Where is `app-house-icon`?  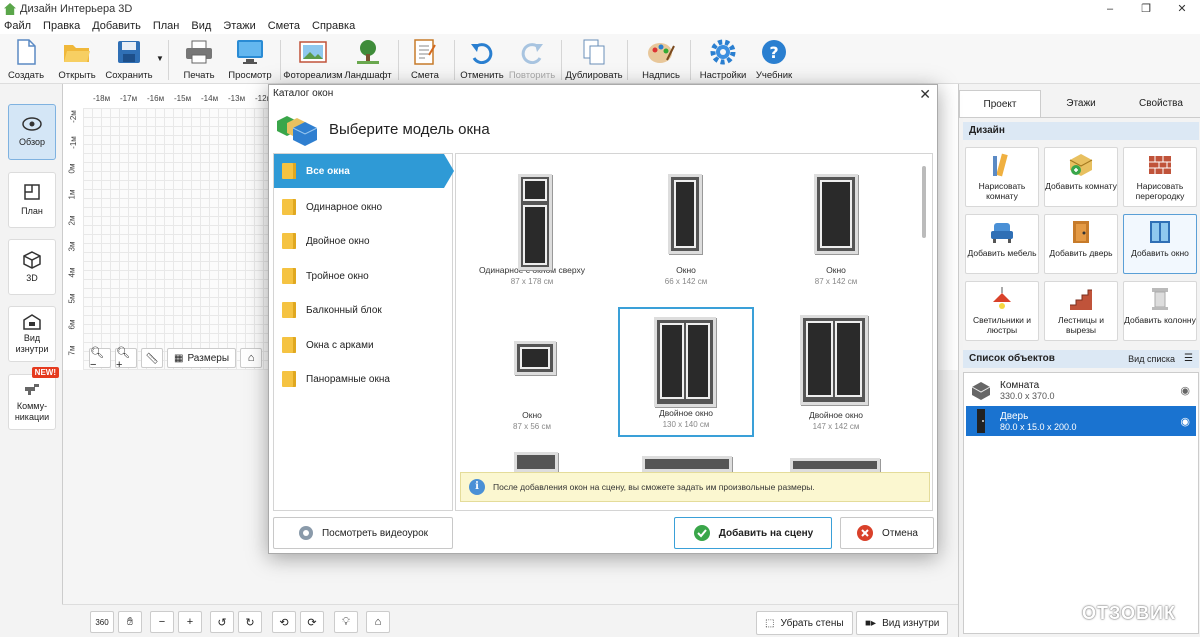
app-house-icon is located at coordinates (10, 9).